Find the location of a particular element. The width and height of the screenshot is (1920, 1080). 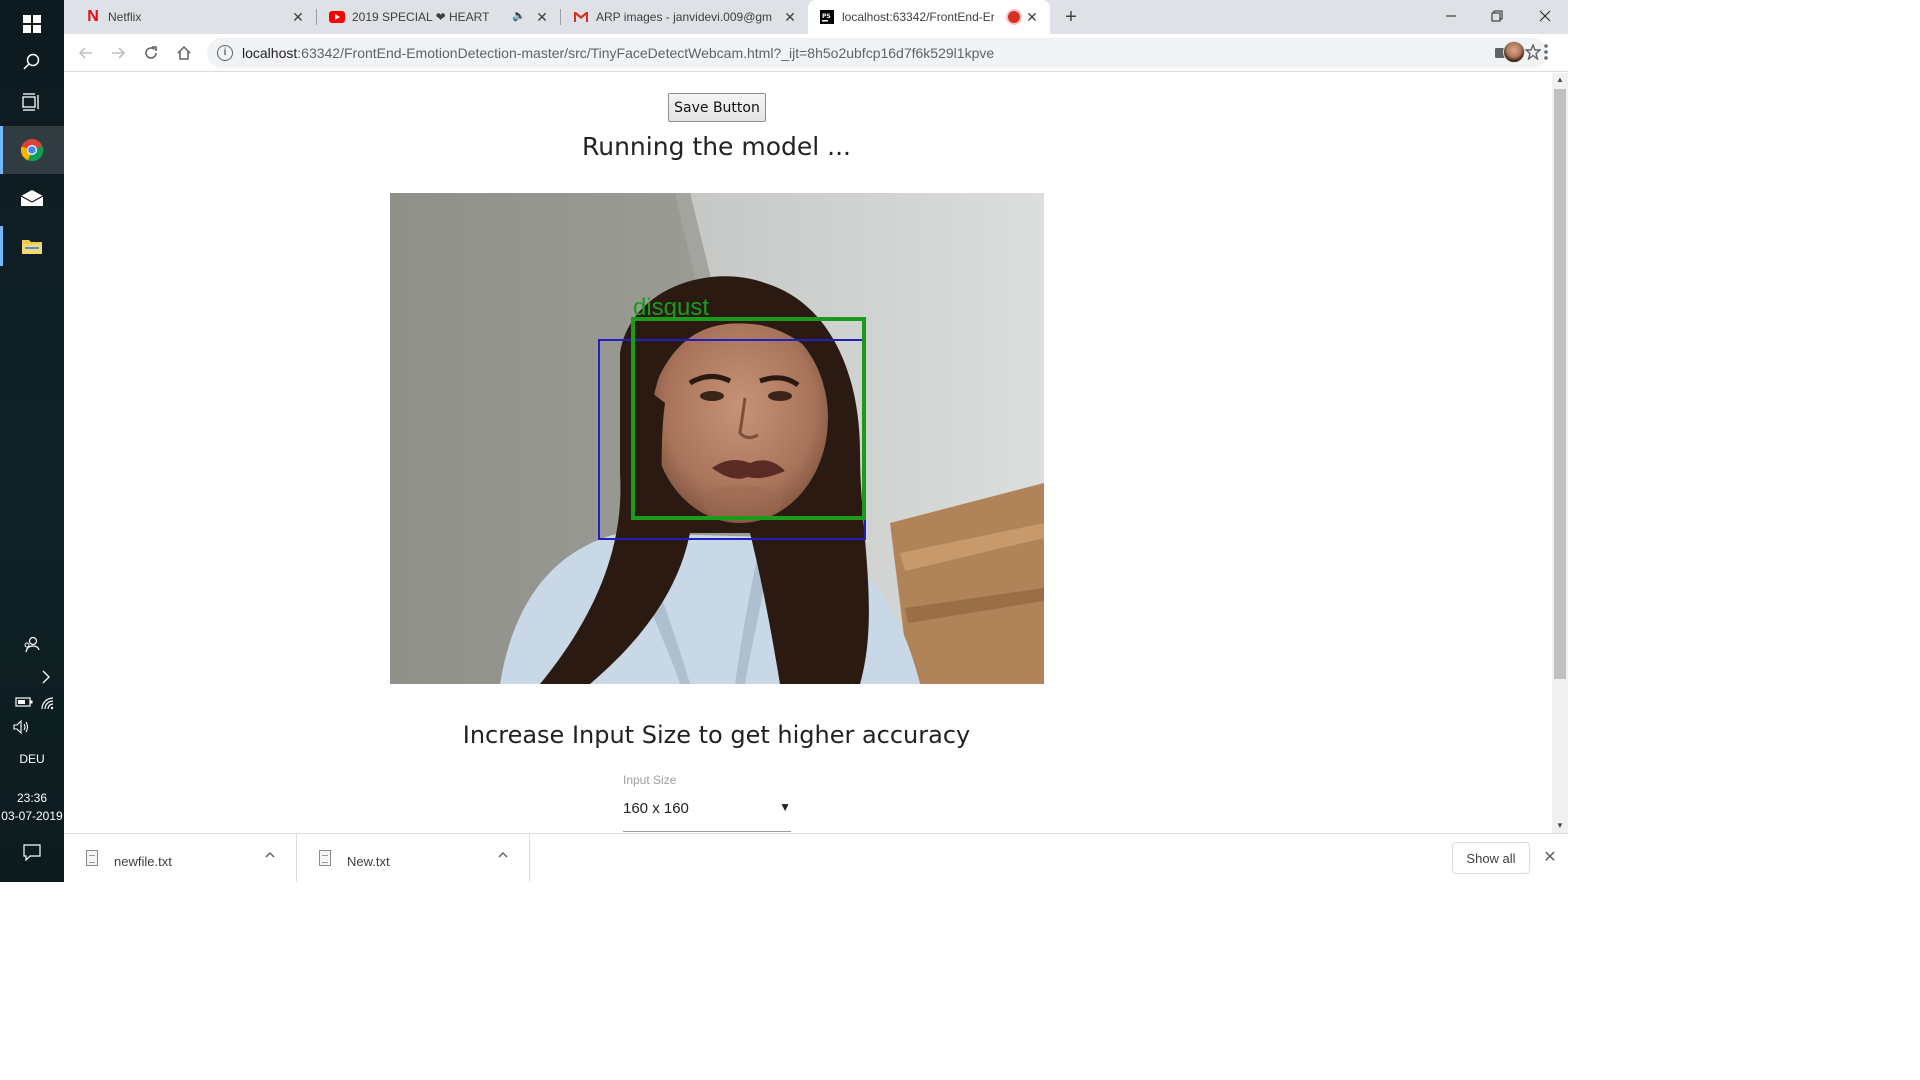

wifi-icon is located at coordinates (48, 704).